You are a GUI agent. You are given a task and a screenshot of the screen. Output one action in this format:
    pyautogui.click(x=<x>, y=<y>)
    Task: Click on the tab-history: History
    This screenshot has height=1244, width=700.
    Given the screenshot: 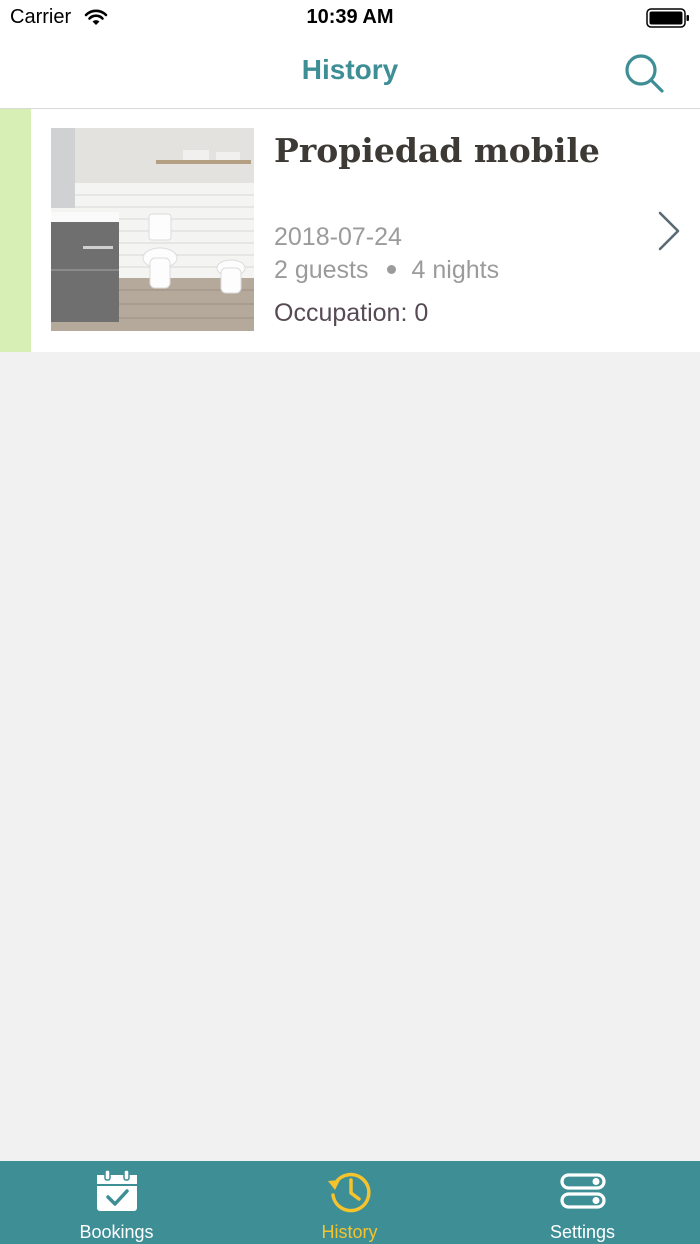 What is the action you would take?
    pyautogui.click(x=349, y=1202)
    